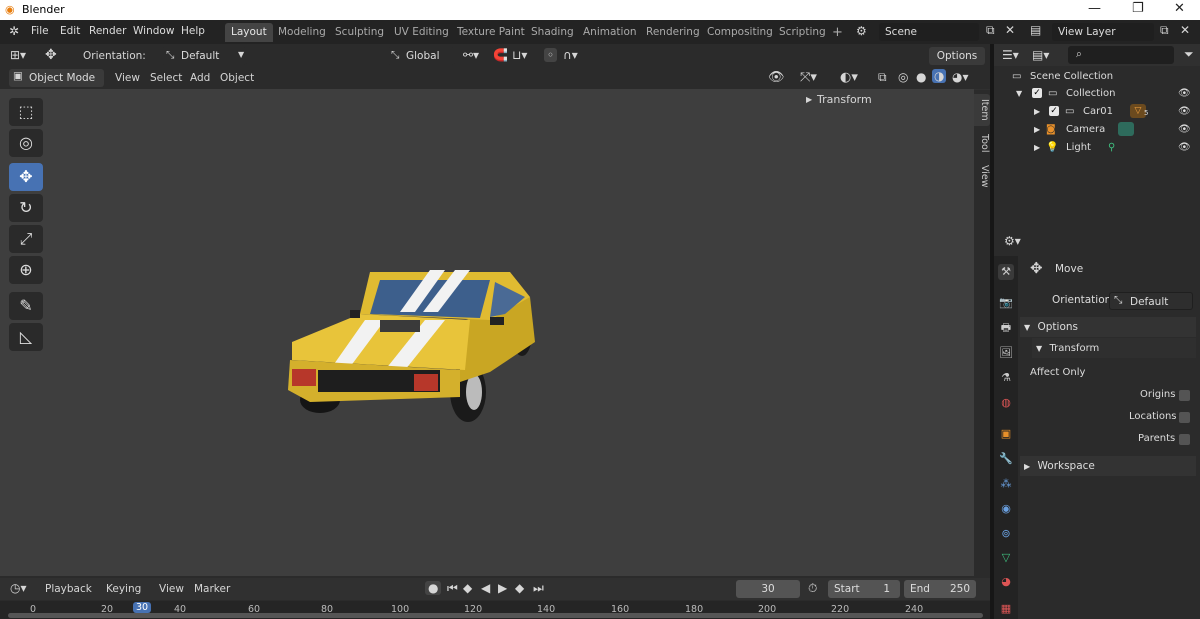 This screenshot has width=1200, height=619. Describe the element at coordinates (740, 32) in the screenshot. I see `tab-compositing: Compositing` at that location.